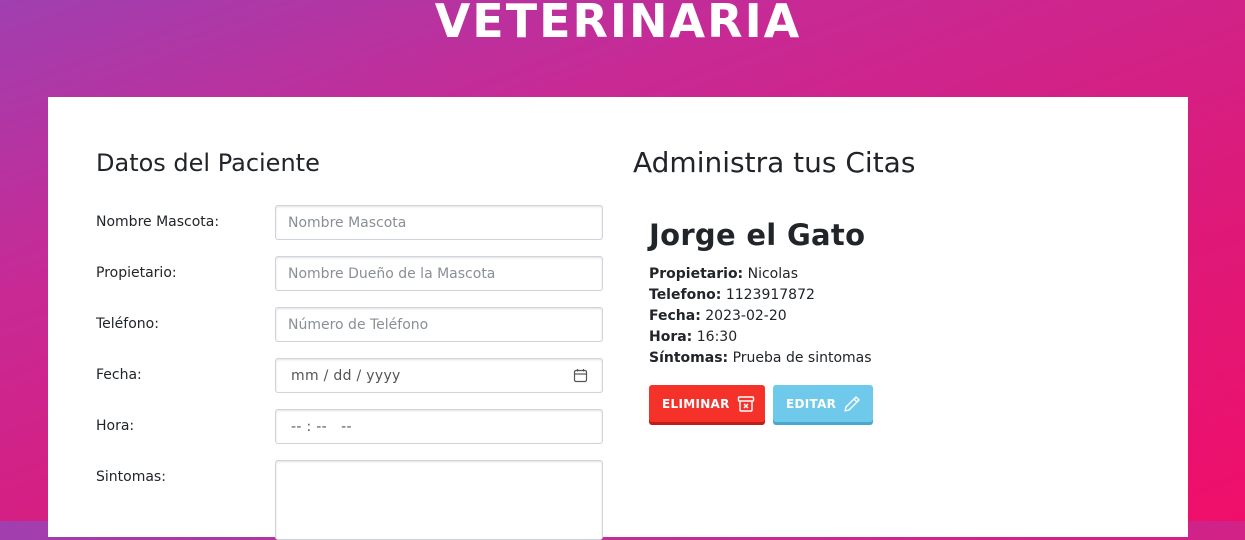 Image resolution: width=1245 pixels, height=540 pixels. What do you see at coordinates (321, 426) in the screenshot?
I see `time-input-value: -- : -- --` at bounding box center [321, 426].